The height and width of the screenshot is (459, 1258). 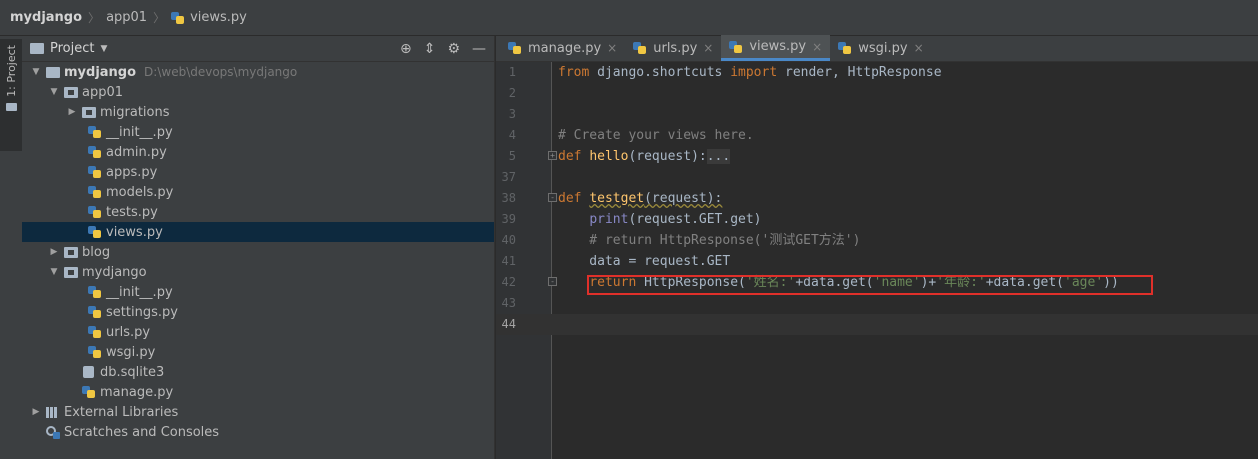 I want to click on editor-tab: views.py ×, so click(x=776, y=48).